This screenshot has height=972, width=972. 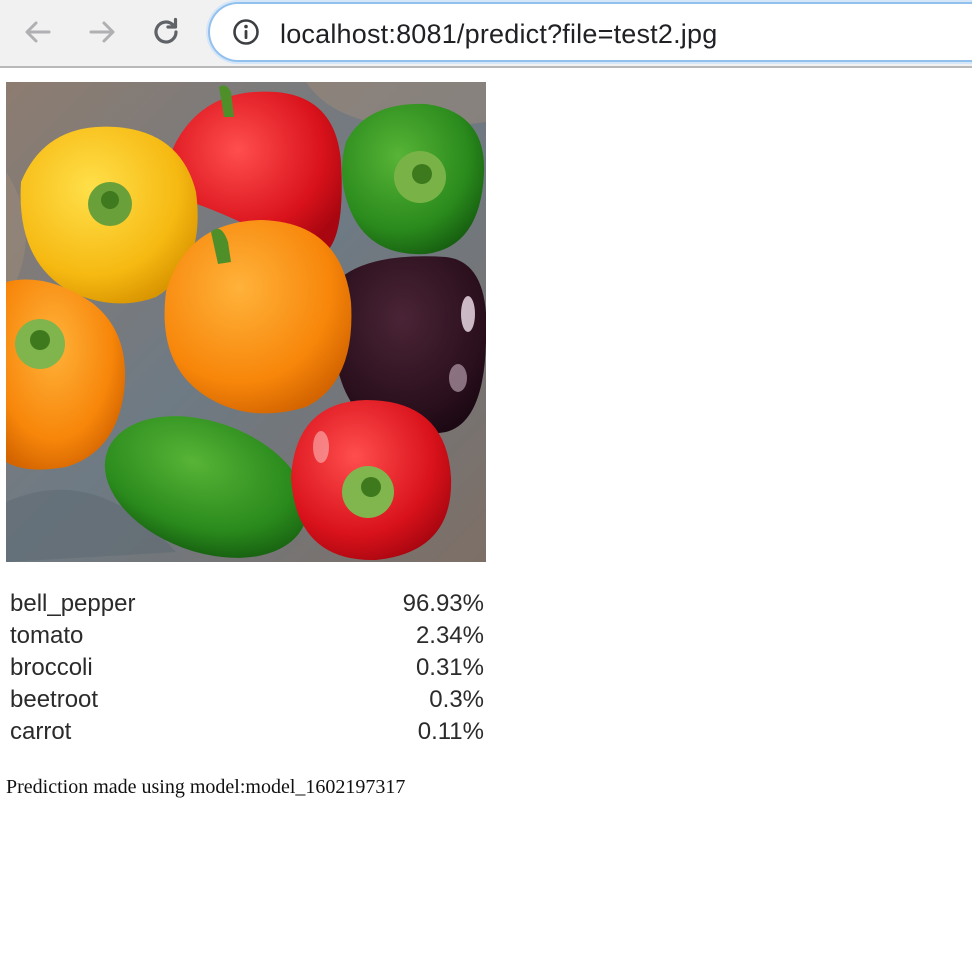 I want to click on reload-button, so click(x=166, y=32).